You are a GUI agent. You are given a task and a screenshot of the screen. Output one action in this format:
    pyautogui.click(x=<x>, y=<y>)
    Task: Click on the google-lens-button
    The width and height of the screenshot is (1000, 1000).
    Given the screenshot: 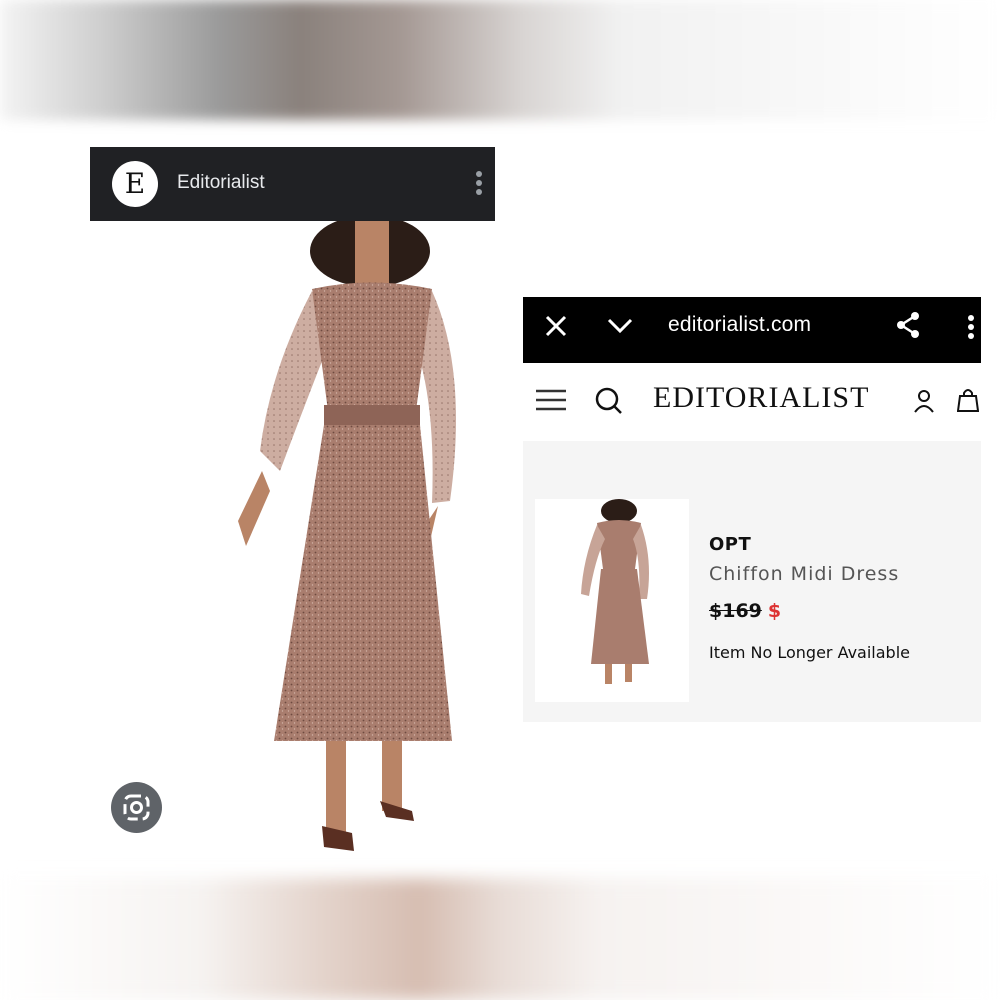 What is the action you would take?
    pyautogui.click(x=136, y=807)
    